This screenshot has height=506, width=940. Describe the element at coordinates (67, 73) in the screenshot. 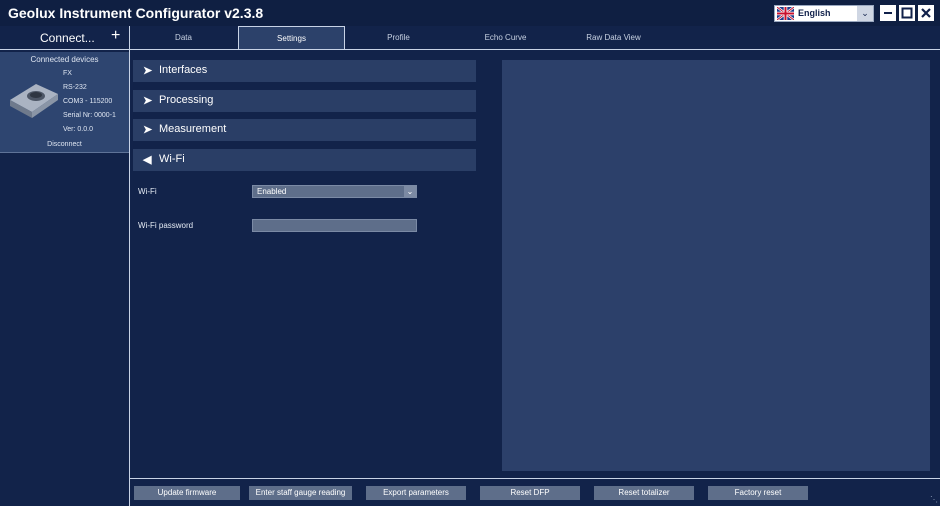

I see `device-model: FX` at that location.